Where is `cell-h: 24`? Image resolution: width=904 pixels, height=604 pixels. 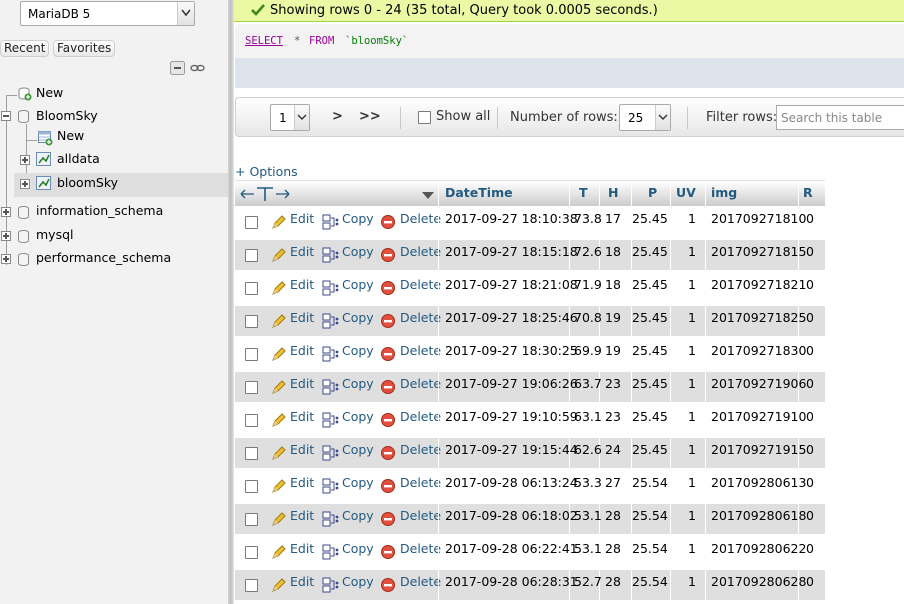
cell-h: 24 is located at coordinates (613, 449).